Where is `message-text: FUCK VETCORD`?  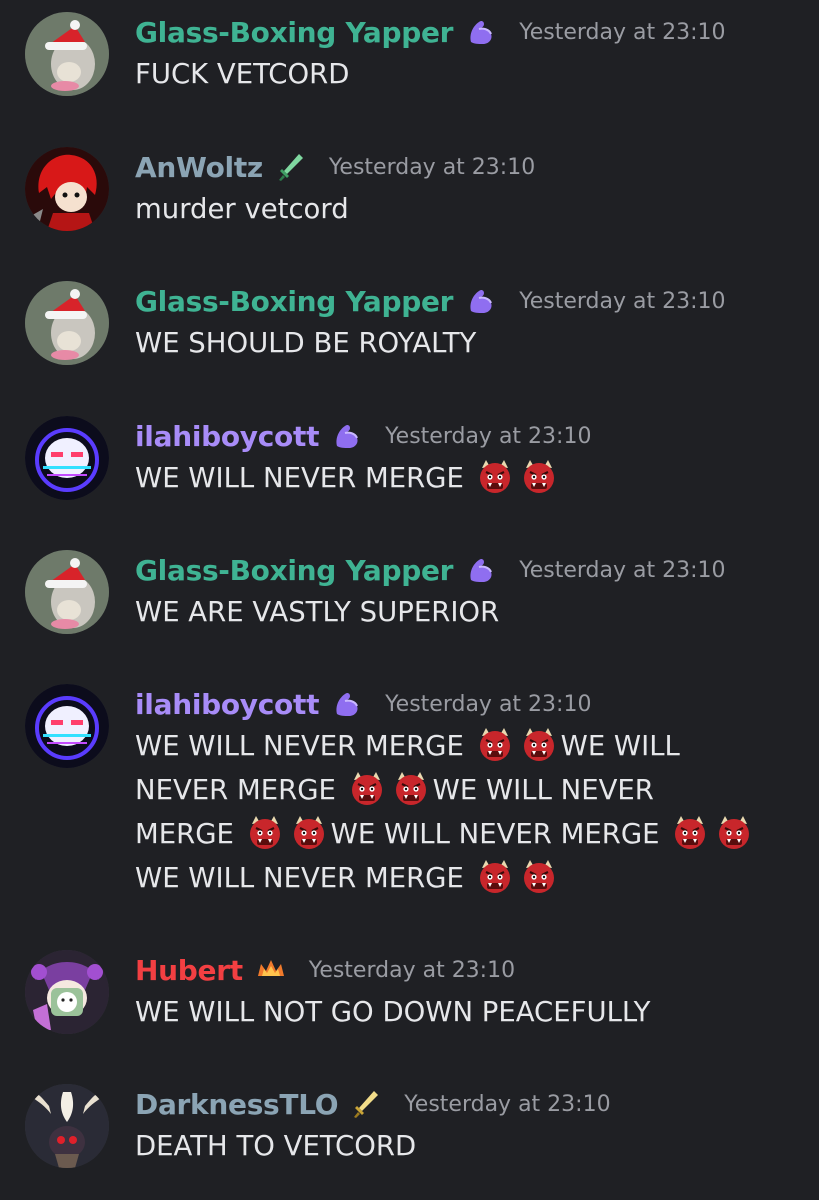
message-text: FUCK VETCORD is located at coordinates (242, 74).